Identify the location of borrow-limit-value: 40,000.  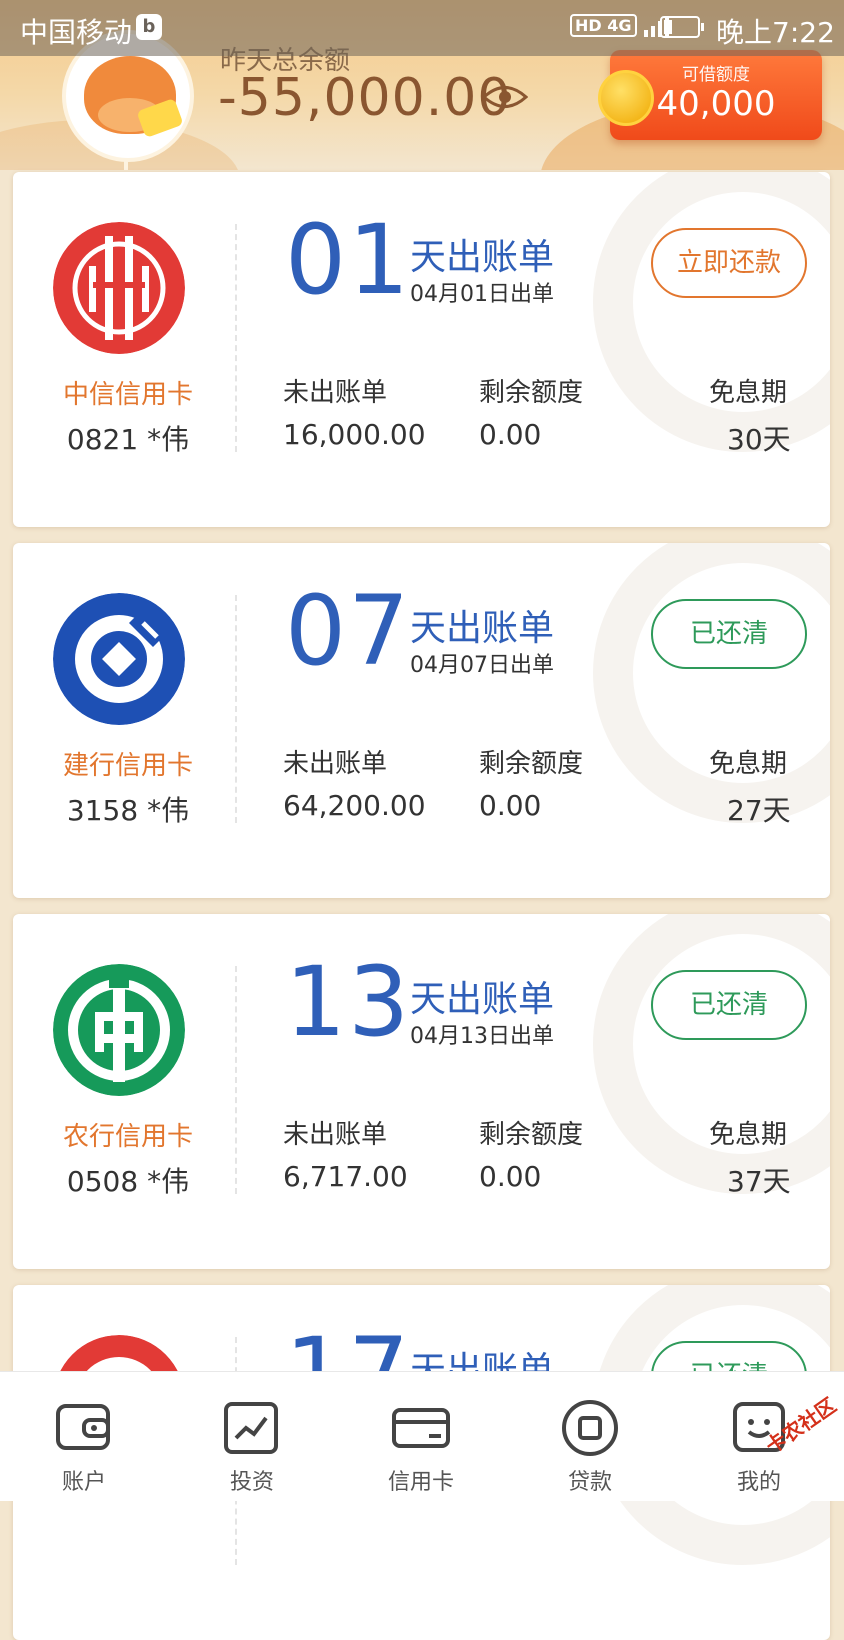
(716, 104).